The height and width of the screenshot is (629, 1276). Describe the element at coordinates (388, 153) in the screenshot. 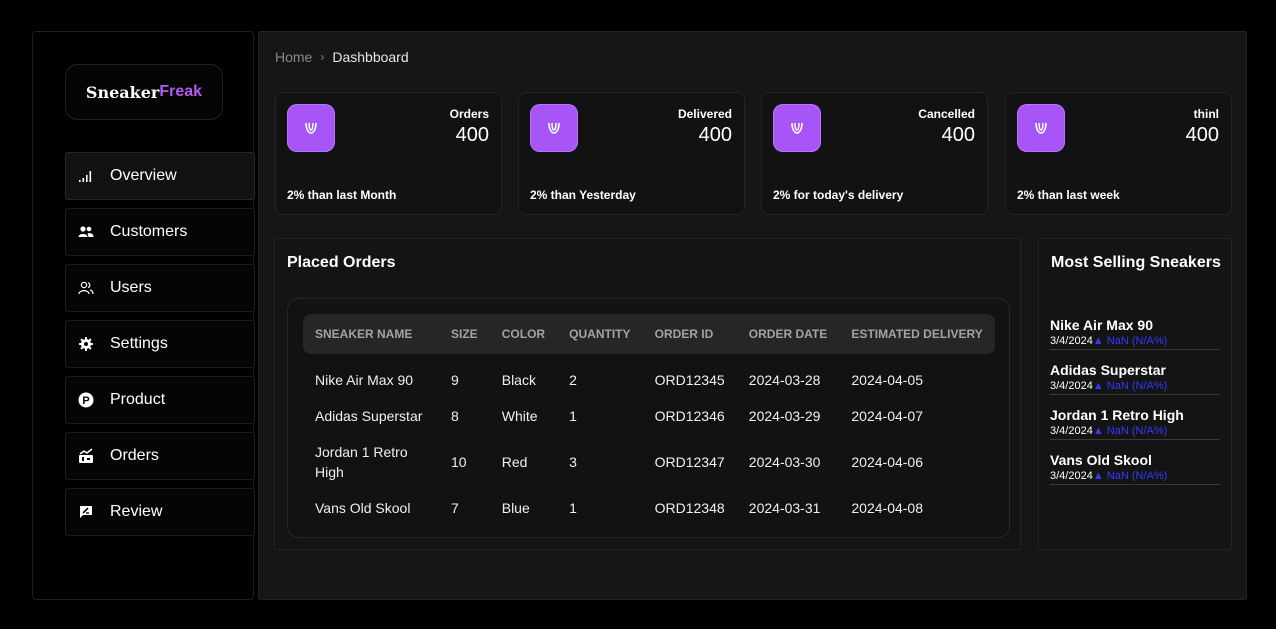

I see `stat-card-orders: Orders 400 2% than last Month` at that location.